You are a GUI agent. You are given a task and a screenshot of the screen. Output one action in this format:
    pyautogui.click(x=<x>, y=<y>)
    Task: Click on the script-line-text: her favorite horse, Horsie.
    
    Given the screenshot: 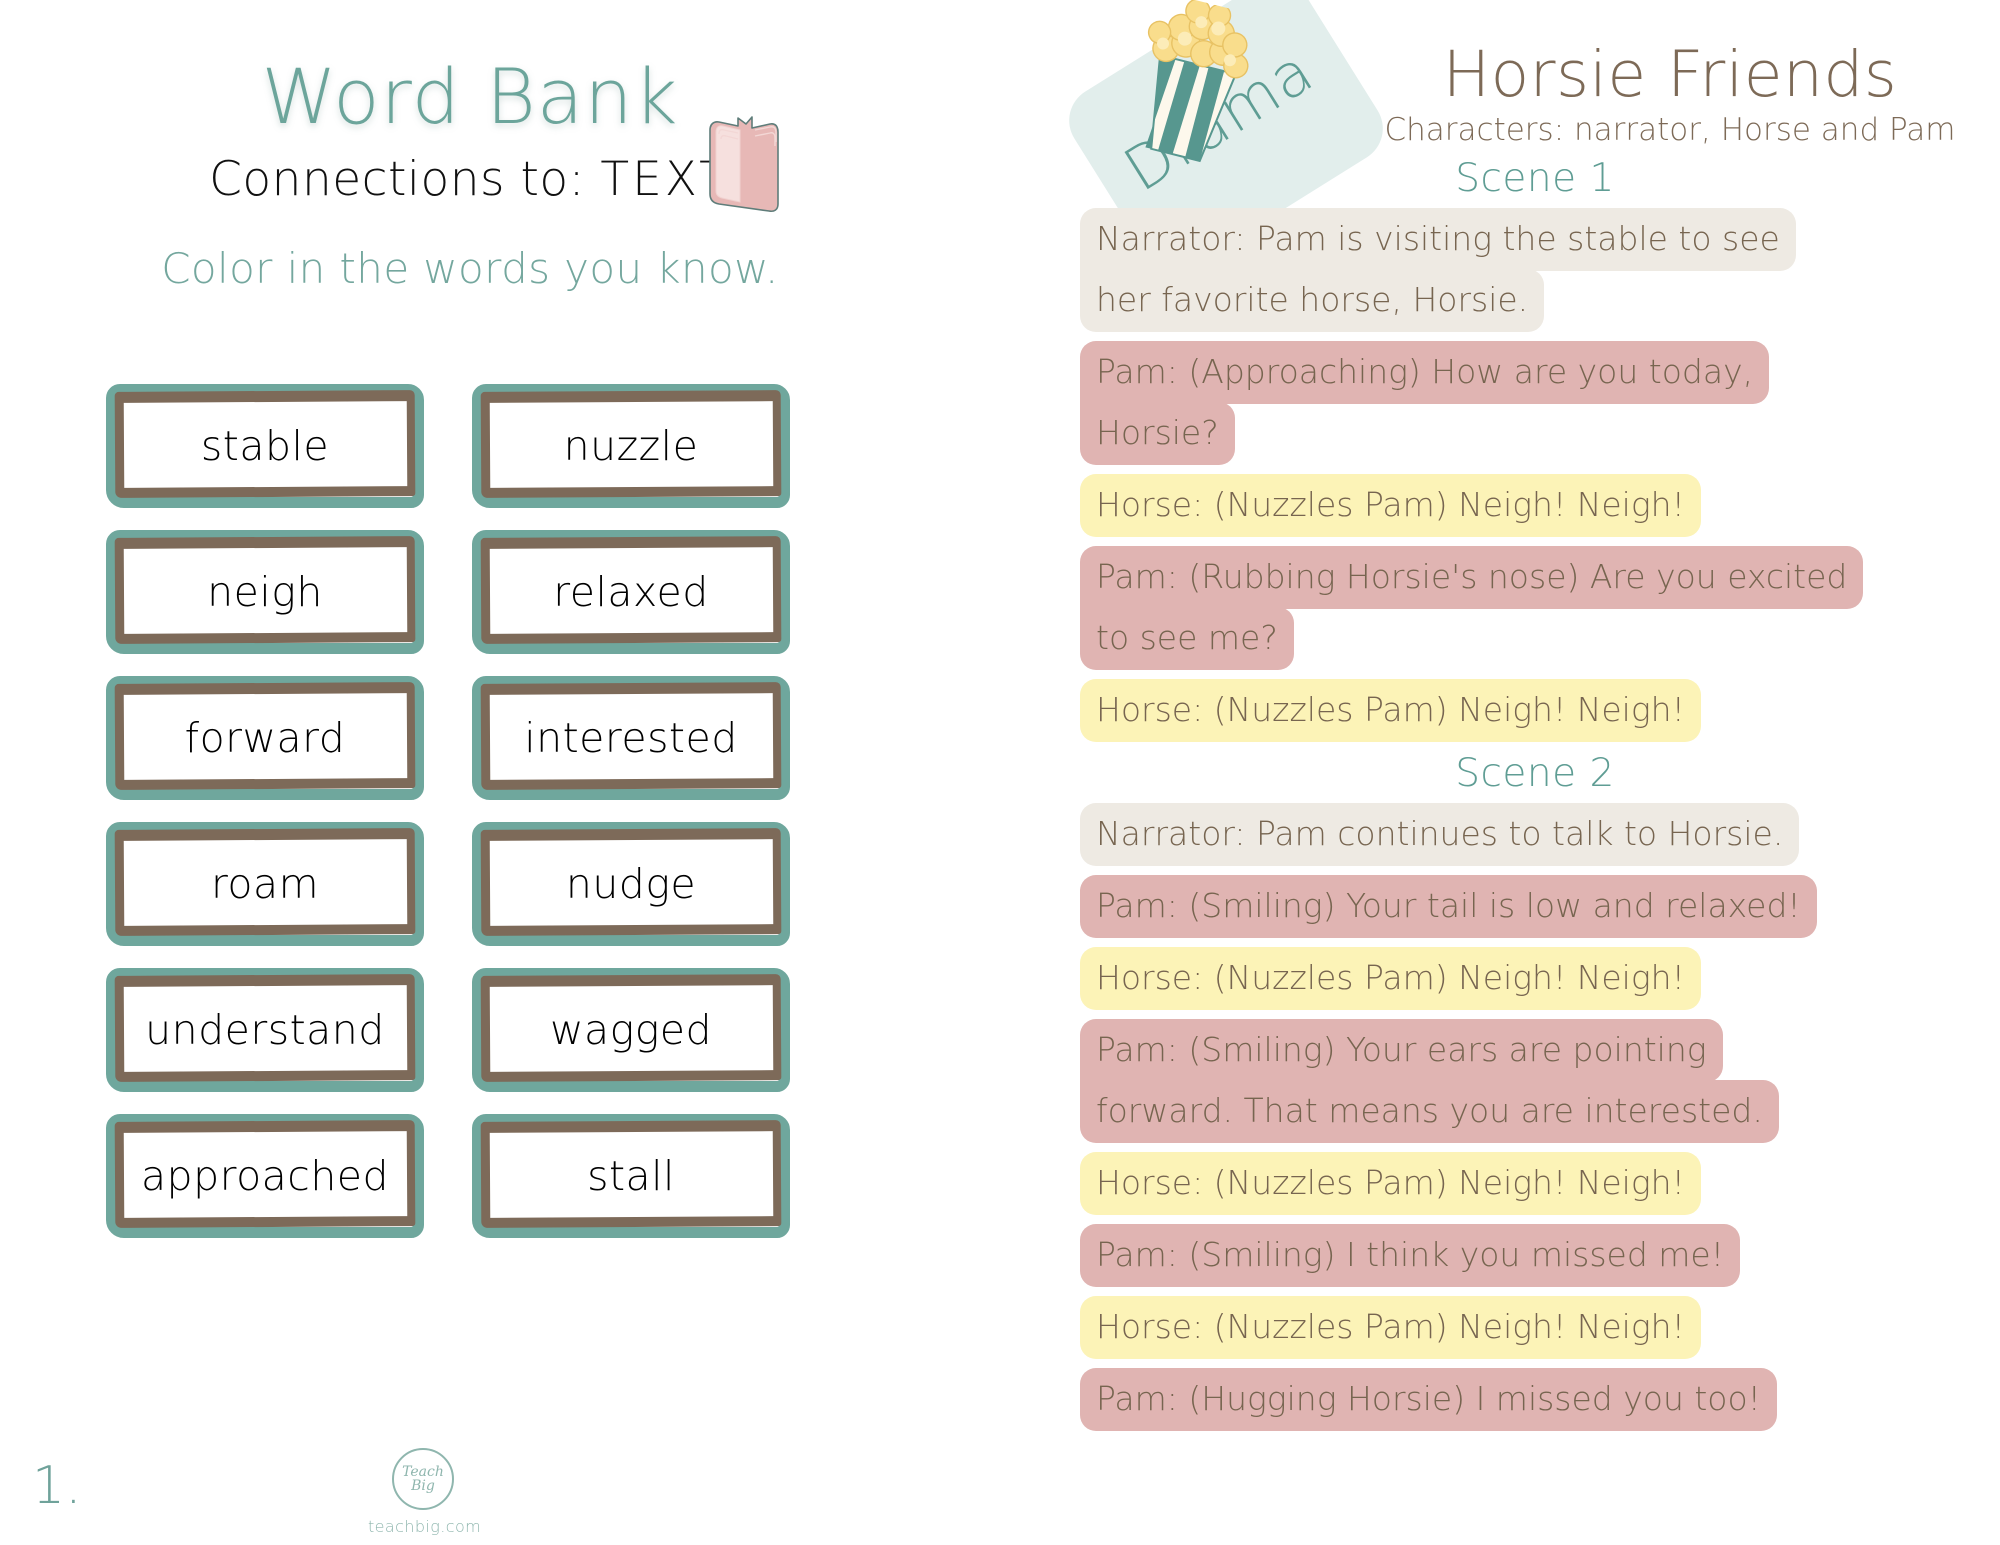 What is the action you would take?
    pyautogui.click(x=1312, y=300)
    